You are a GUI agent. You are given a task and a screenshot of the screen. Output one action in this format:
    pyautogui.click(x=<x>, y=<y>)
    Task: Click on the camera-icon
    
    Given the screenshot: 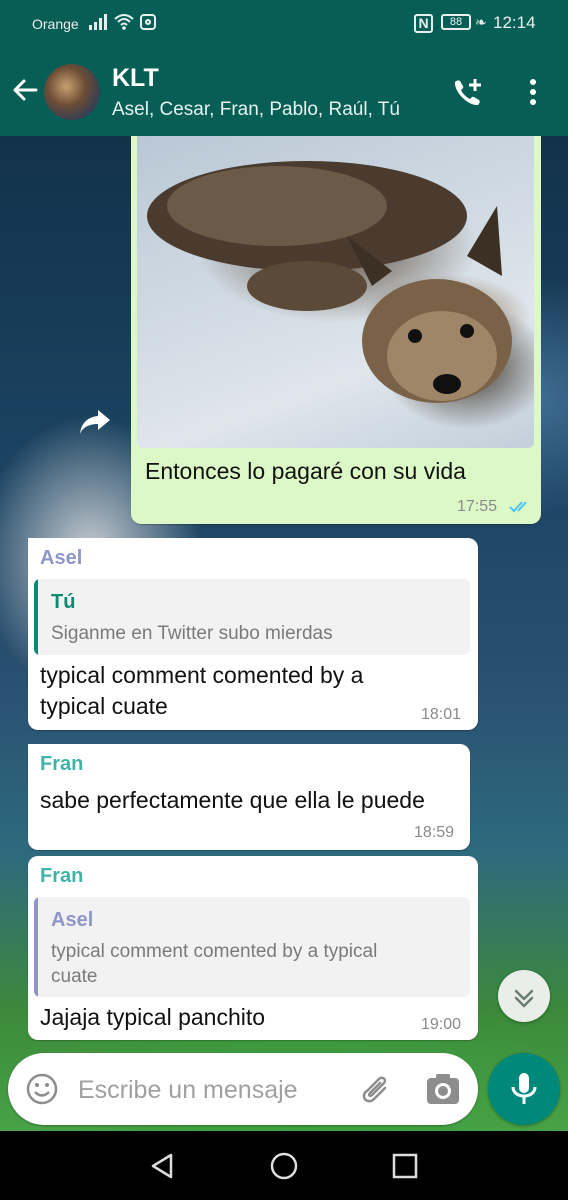 What is the action you would take?
    pyautogui.click(x=443, y=1089)
    